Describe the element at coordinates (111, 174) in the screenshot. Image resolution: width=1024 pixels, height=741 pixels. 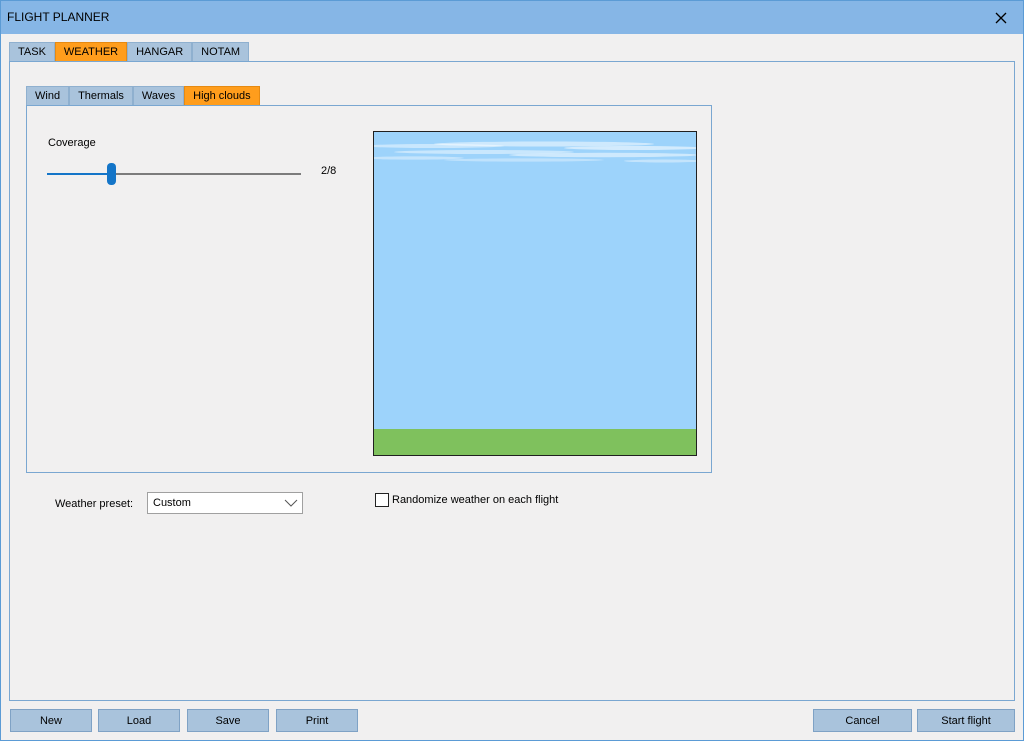
I see `slider-thumb` at that location.